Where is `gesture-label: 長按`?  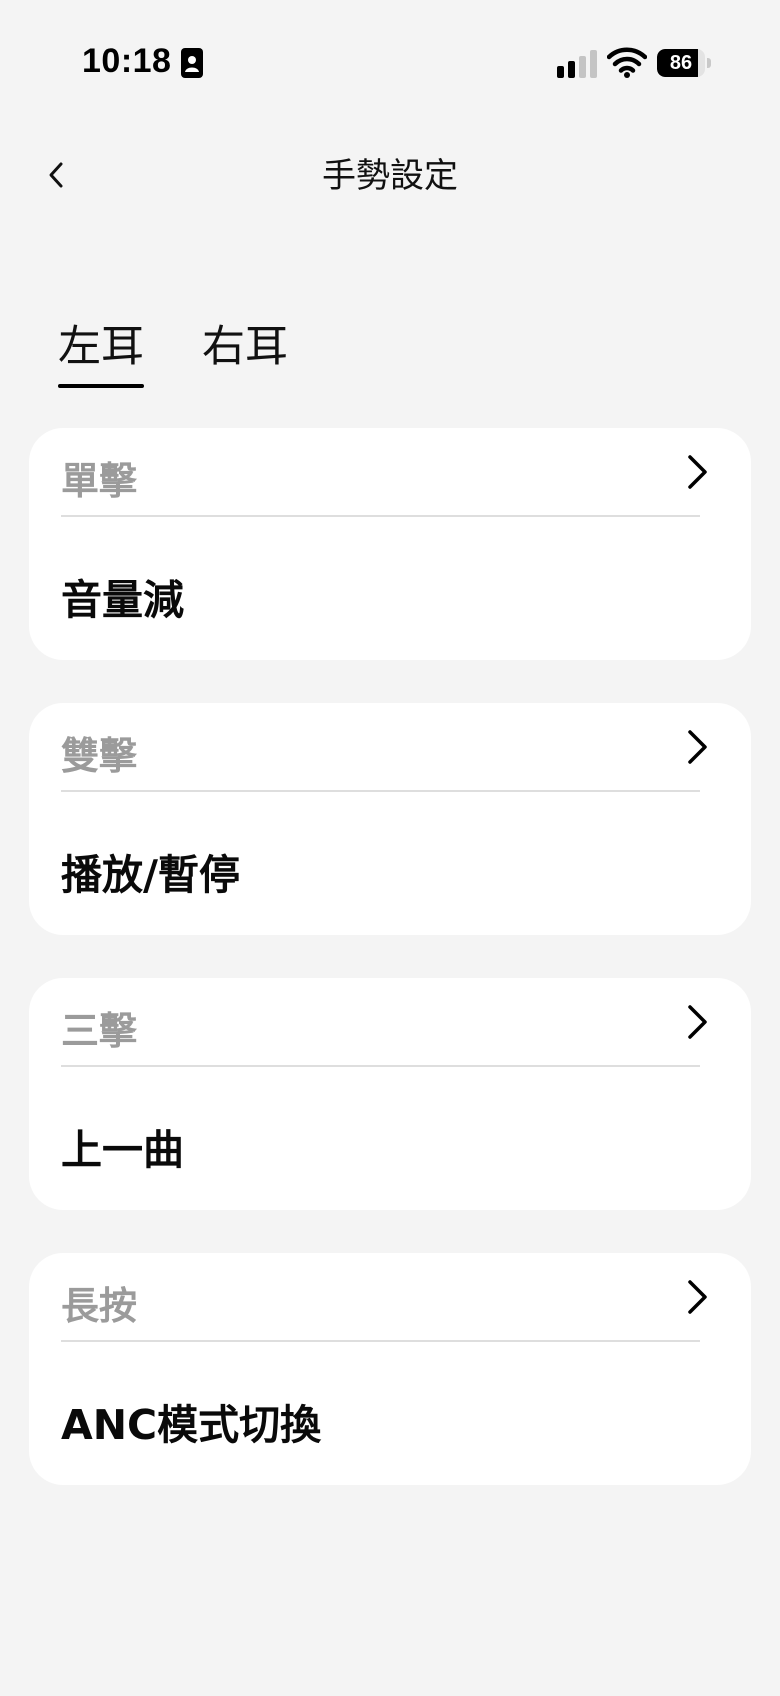
gesture-label: 長按 is located at coordinates (99, 1306).